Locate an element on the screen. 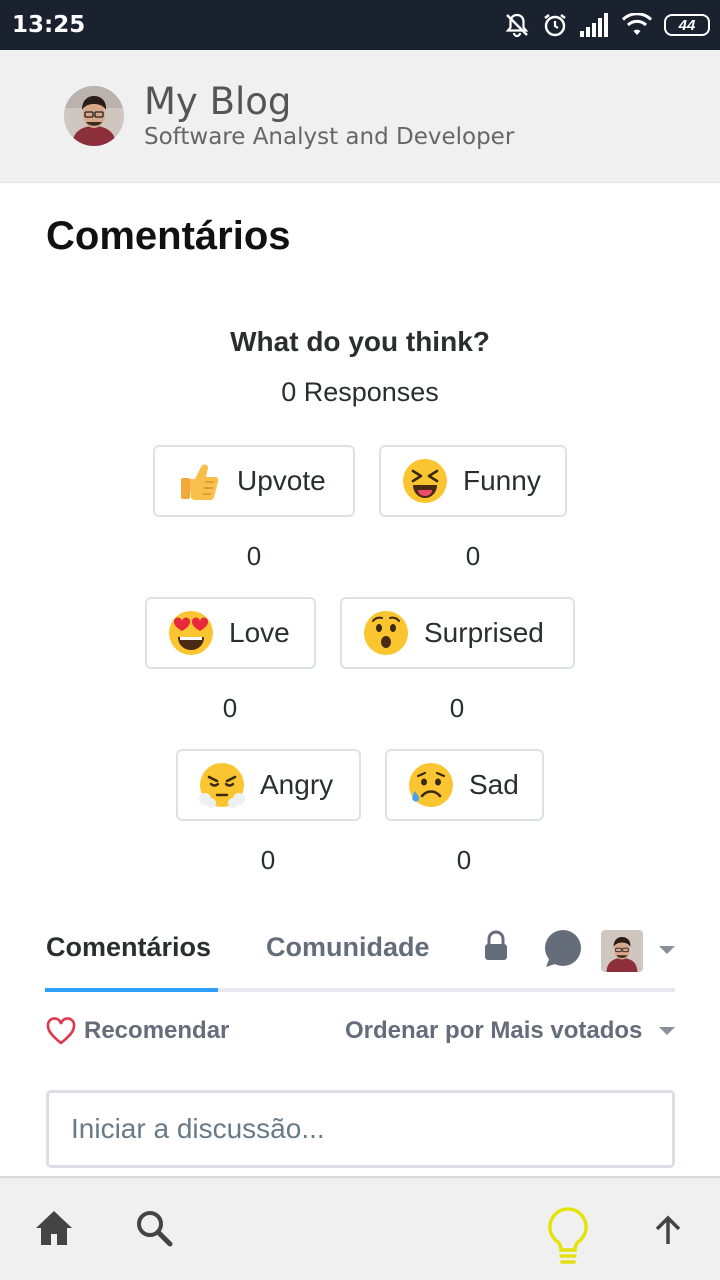  reactions-question: What do you think? is located at coordinates (360, 341).